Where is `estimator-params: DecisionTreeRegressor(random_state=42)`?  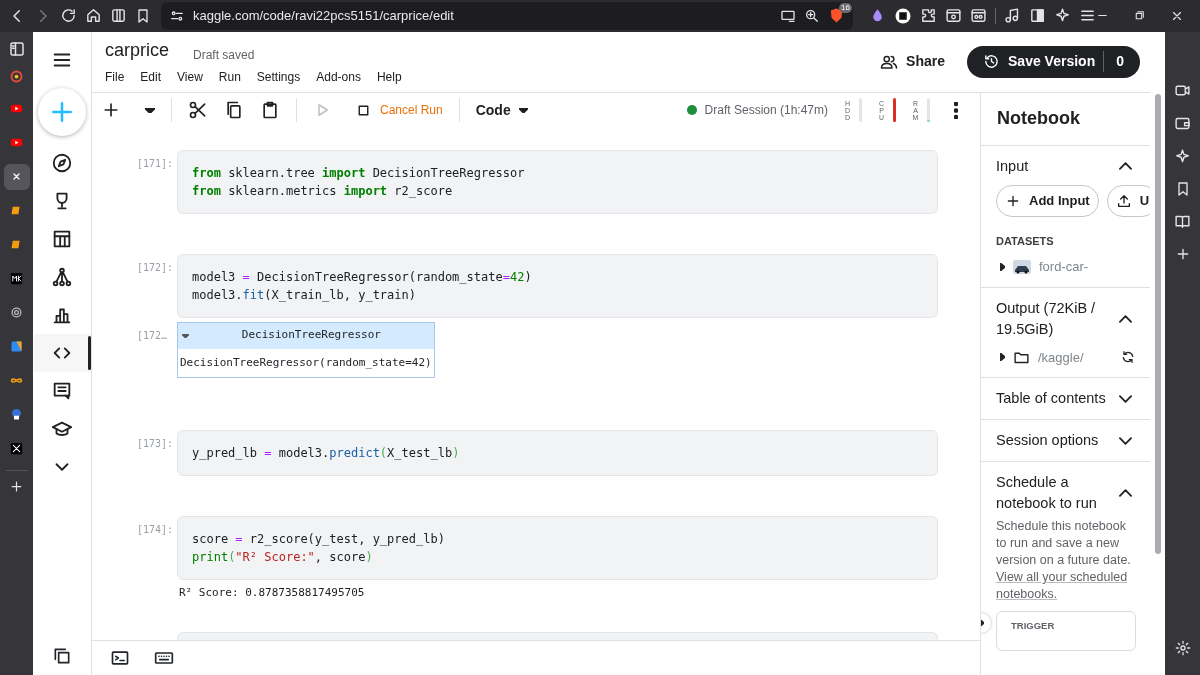
estimator-params: DecisionTreeRegressor(random_state=42) is located at coordinates (306, 362).